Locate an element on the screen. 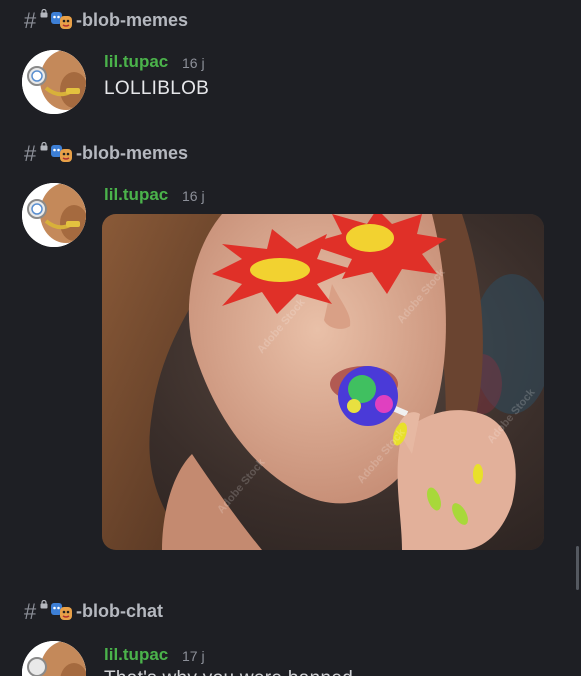 The height and width of the screenshot is (676, 581). message-text: LOLLIBLOB is located at coordinates (157, 88).